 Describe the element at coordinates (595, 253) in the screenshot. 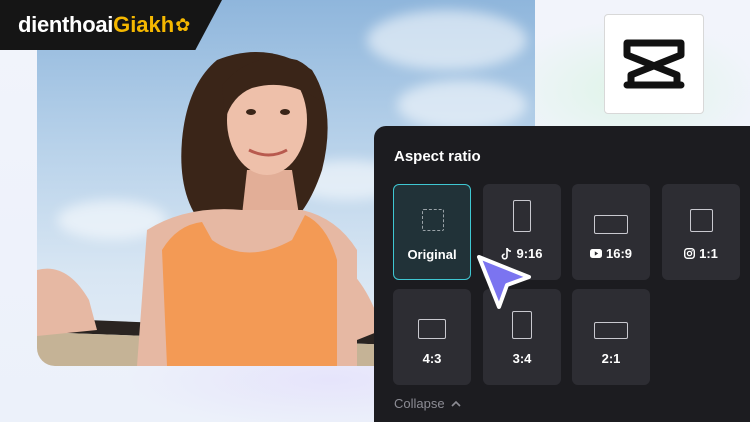

I see `youtube-icon` at that location.